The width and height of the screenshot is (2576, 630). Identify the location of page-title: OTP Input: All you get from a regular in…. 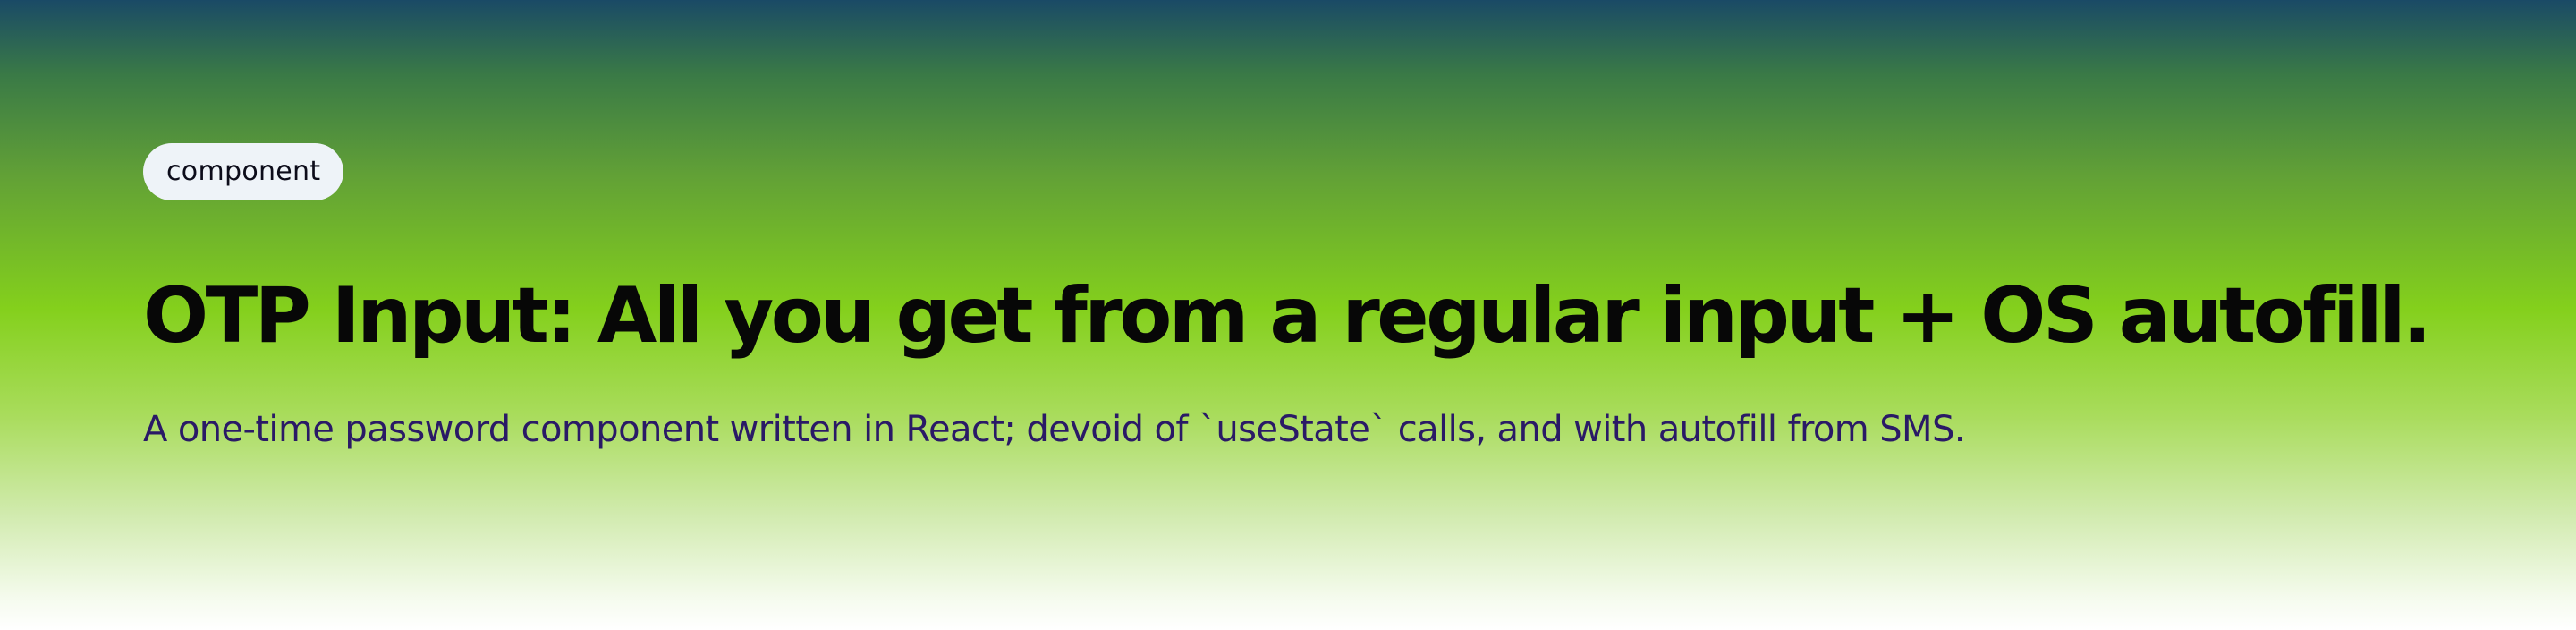
(1287, 316).